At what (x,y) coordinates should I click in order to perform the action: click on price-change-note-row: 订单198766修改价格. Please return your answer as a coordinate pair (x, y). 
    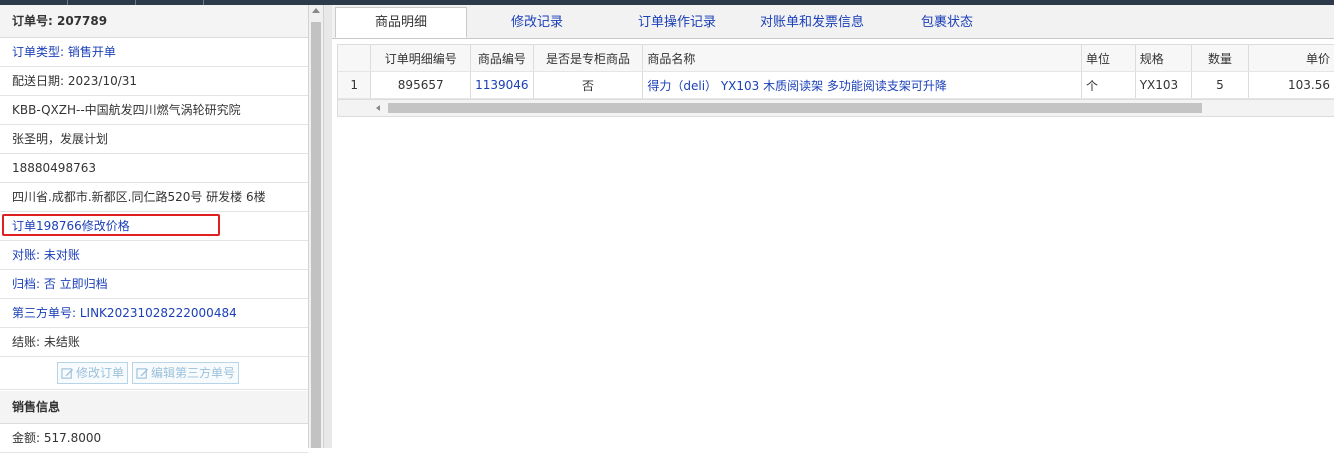
    Looking at the image, I should click on (154, 226).